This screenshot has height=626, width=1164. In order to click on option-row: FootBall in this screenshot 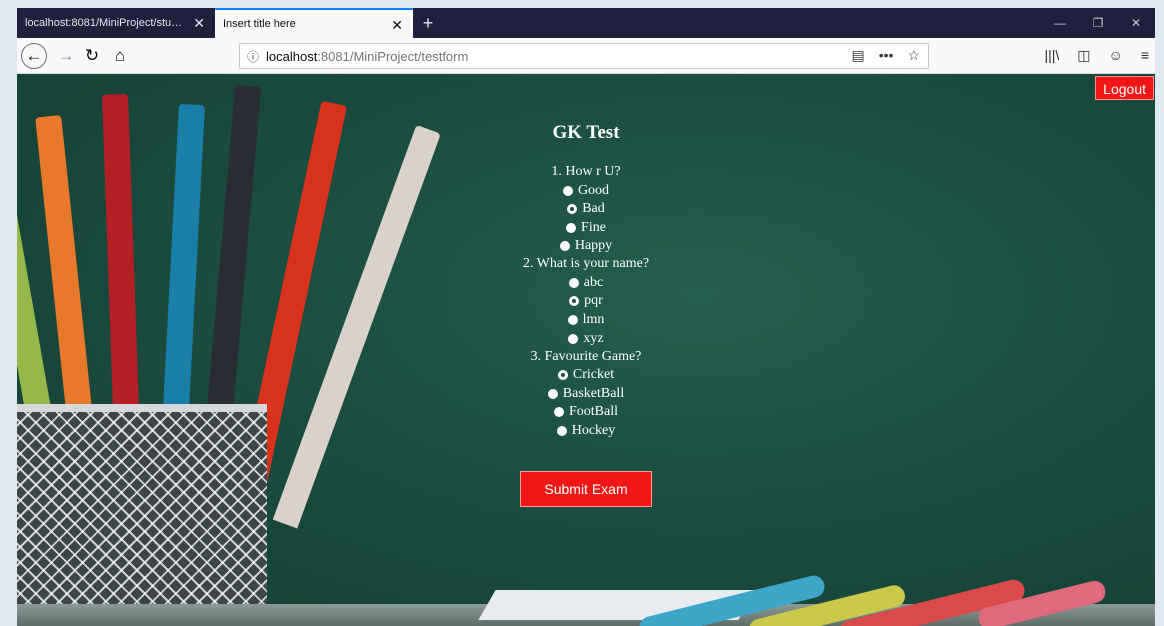, I will do `click(586, 413)`.